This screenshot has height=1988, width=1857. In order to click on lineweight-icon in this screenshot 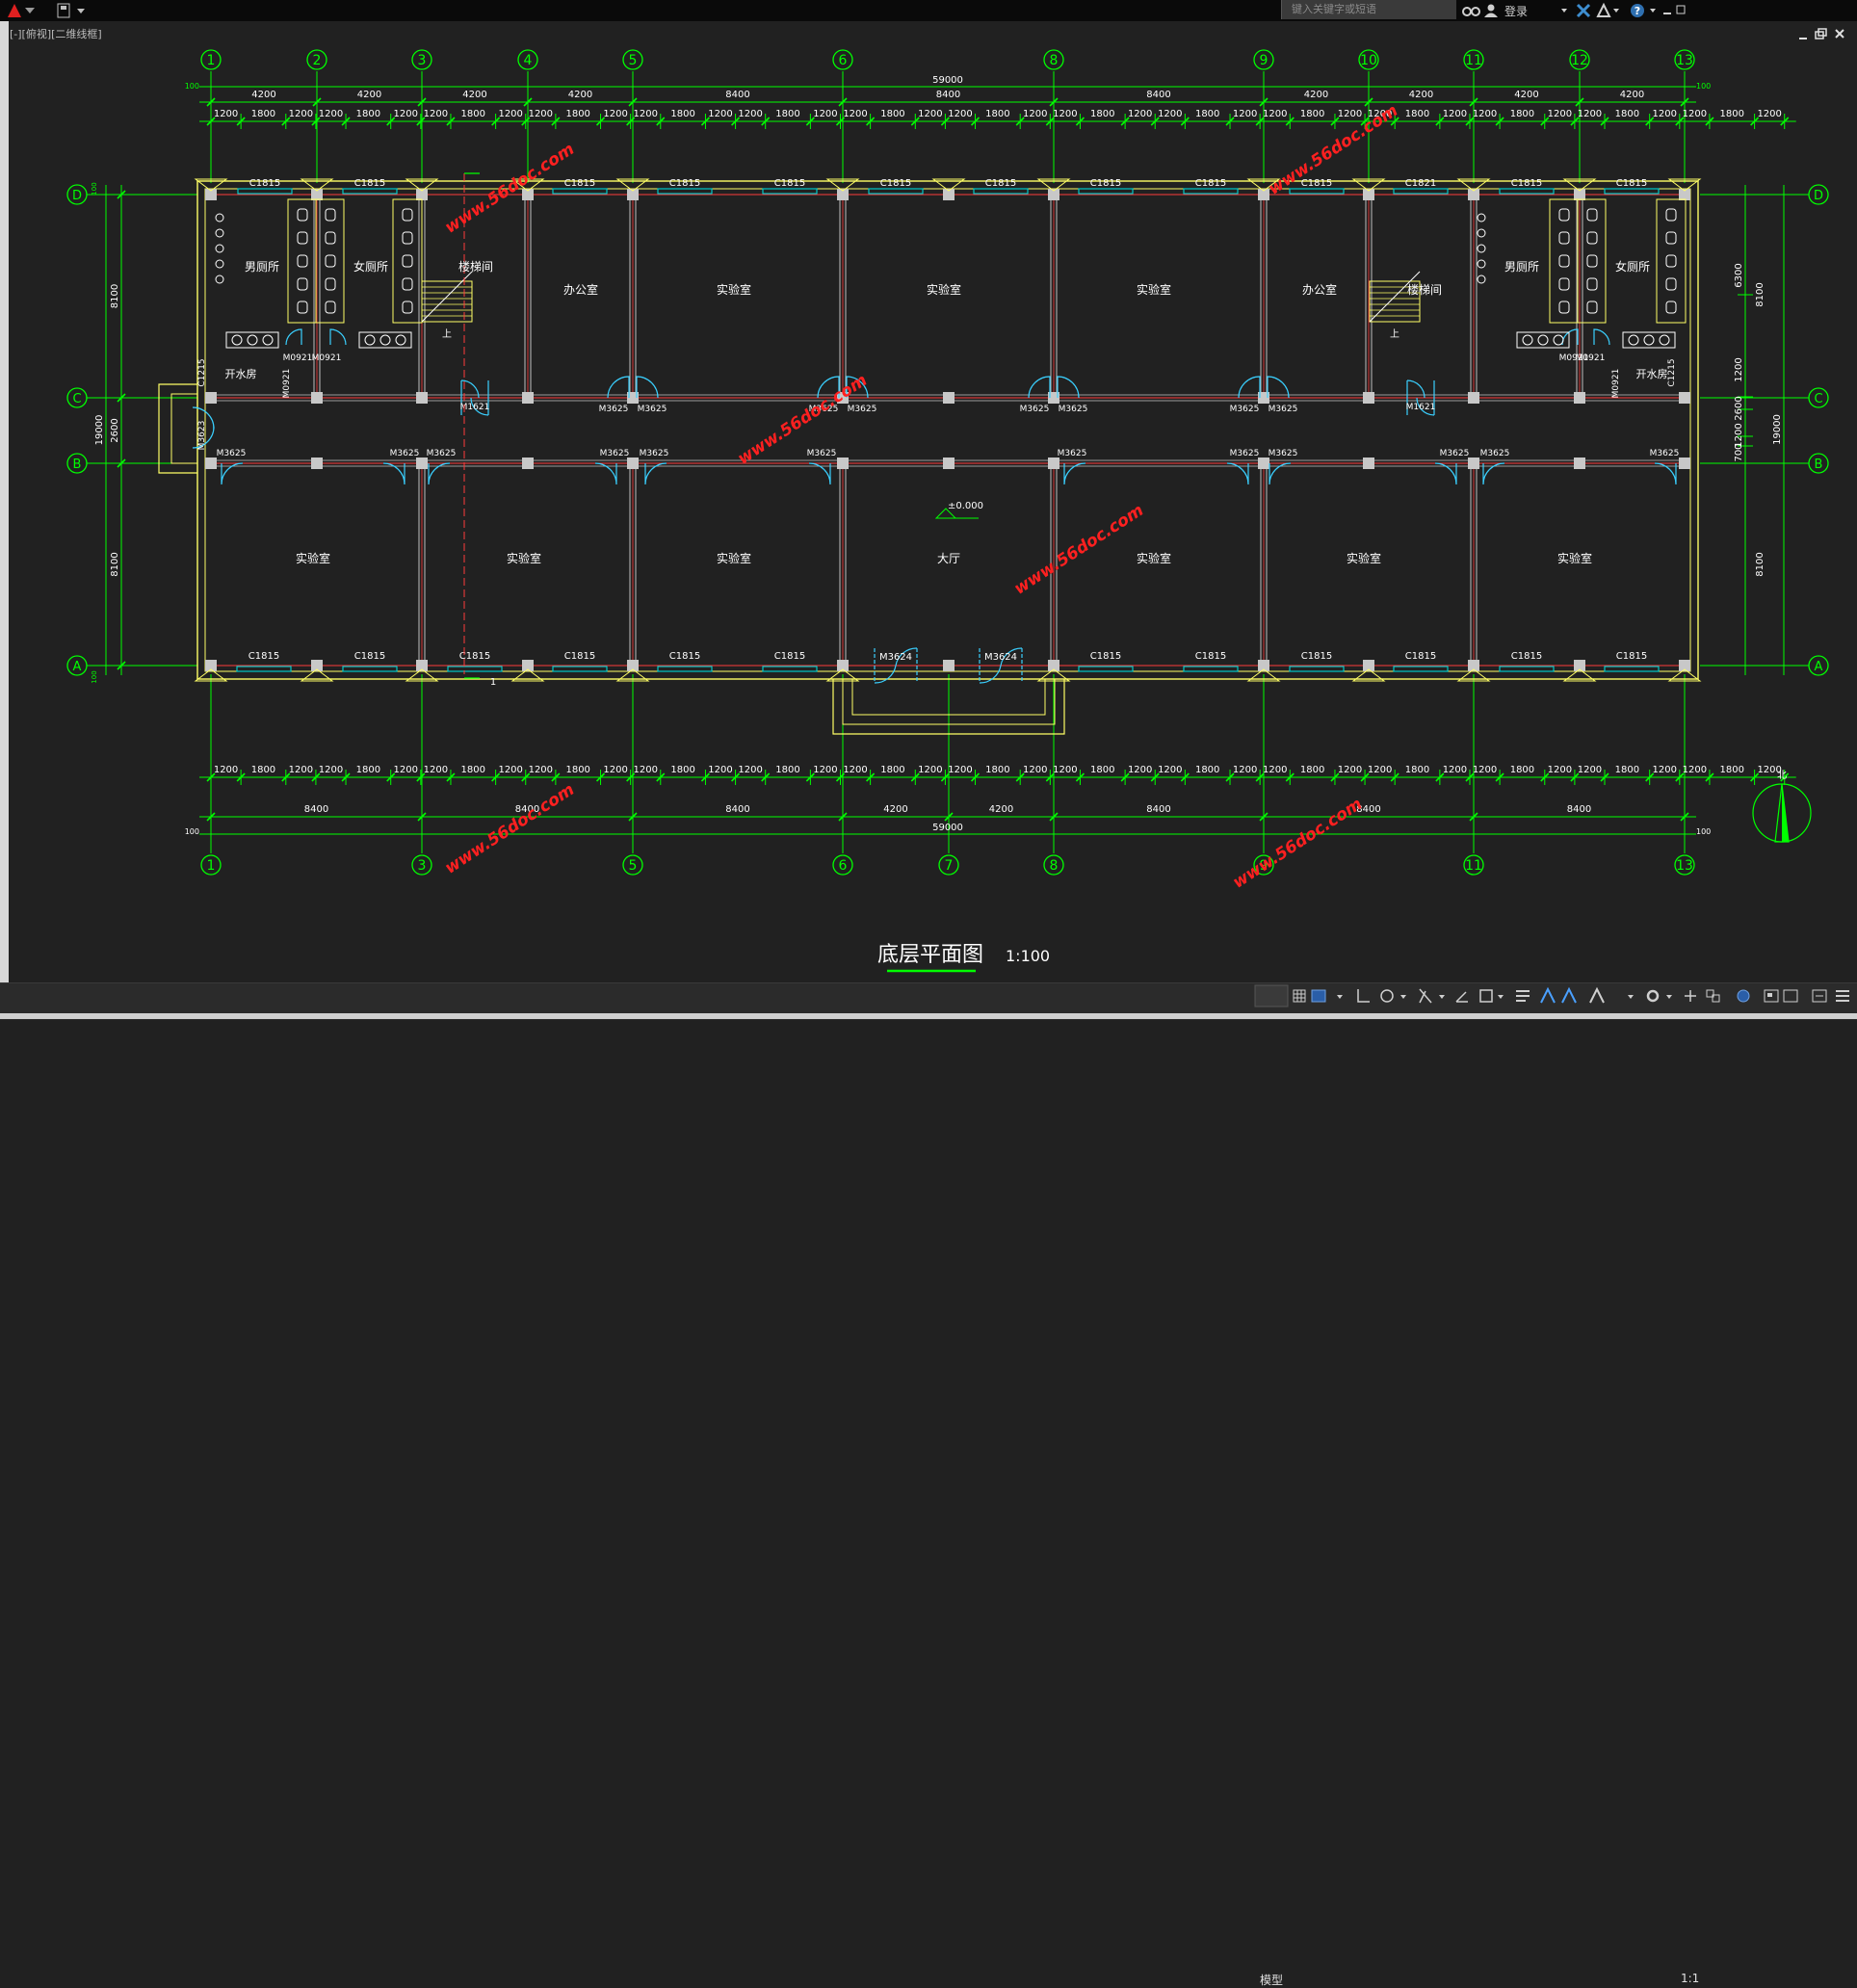, I will do `click(1523, 996)`.